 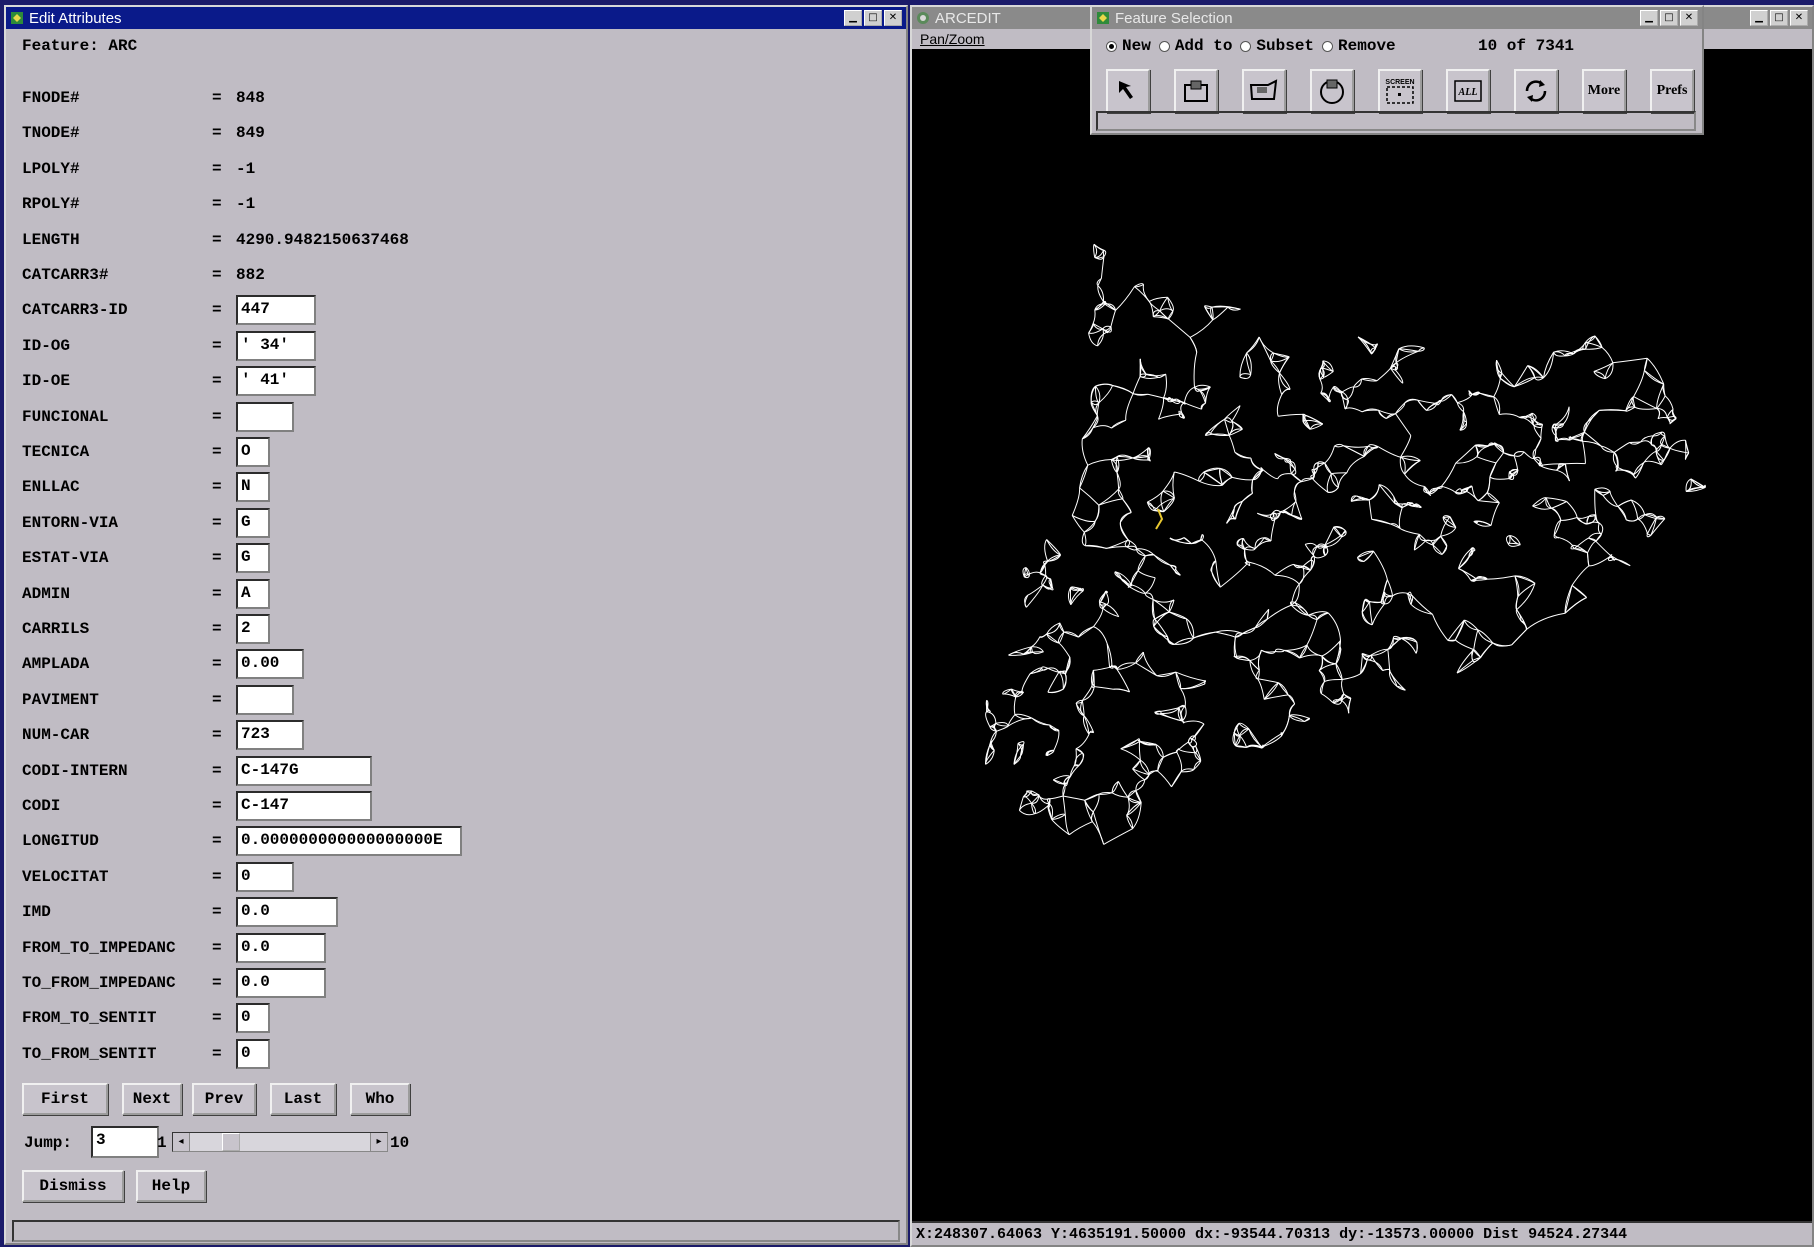 I want to click on attribute-row: TO_FROM_SENTIT = 0, so click(x=146, y=1053).